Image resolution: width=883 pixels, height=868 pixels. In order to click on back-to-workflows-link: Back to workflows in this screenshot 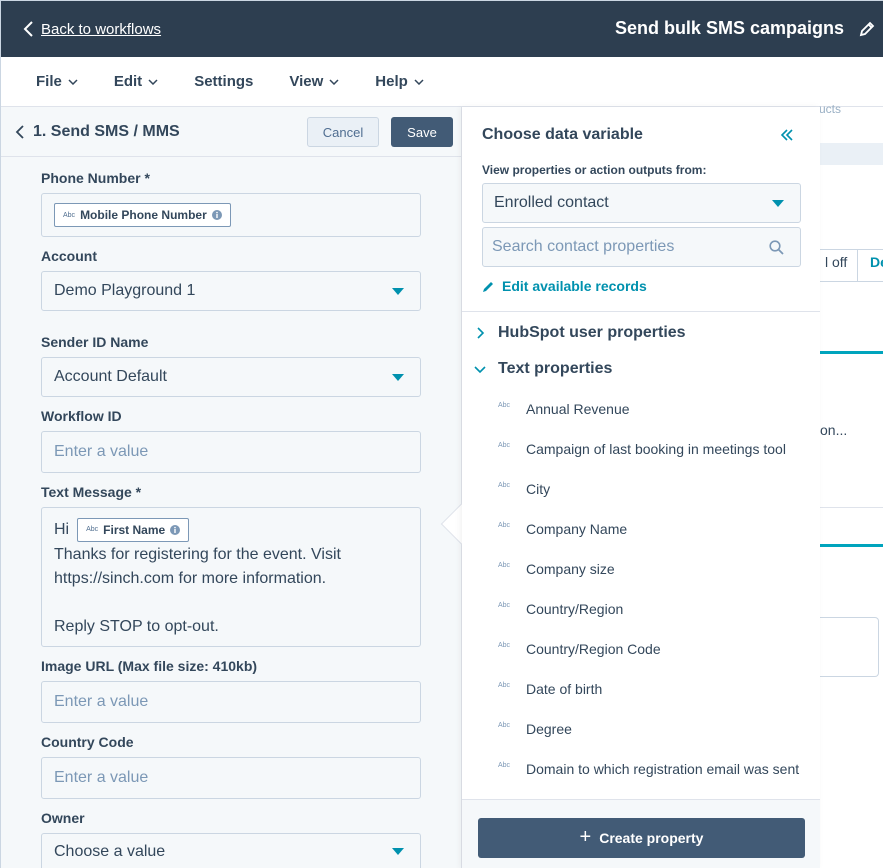, I will do `click(92, 29)`.